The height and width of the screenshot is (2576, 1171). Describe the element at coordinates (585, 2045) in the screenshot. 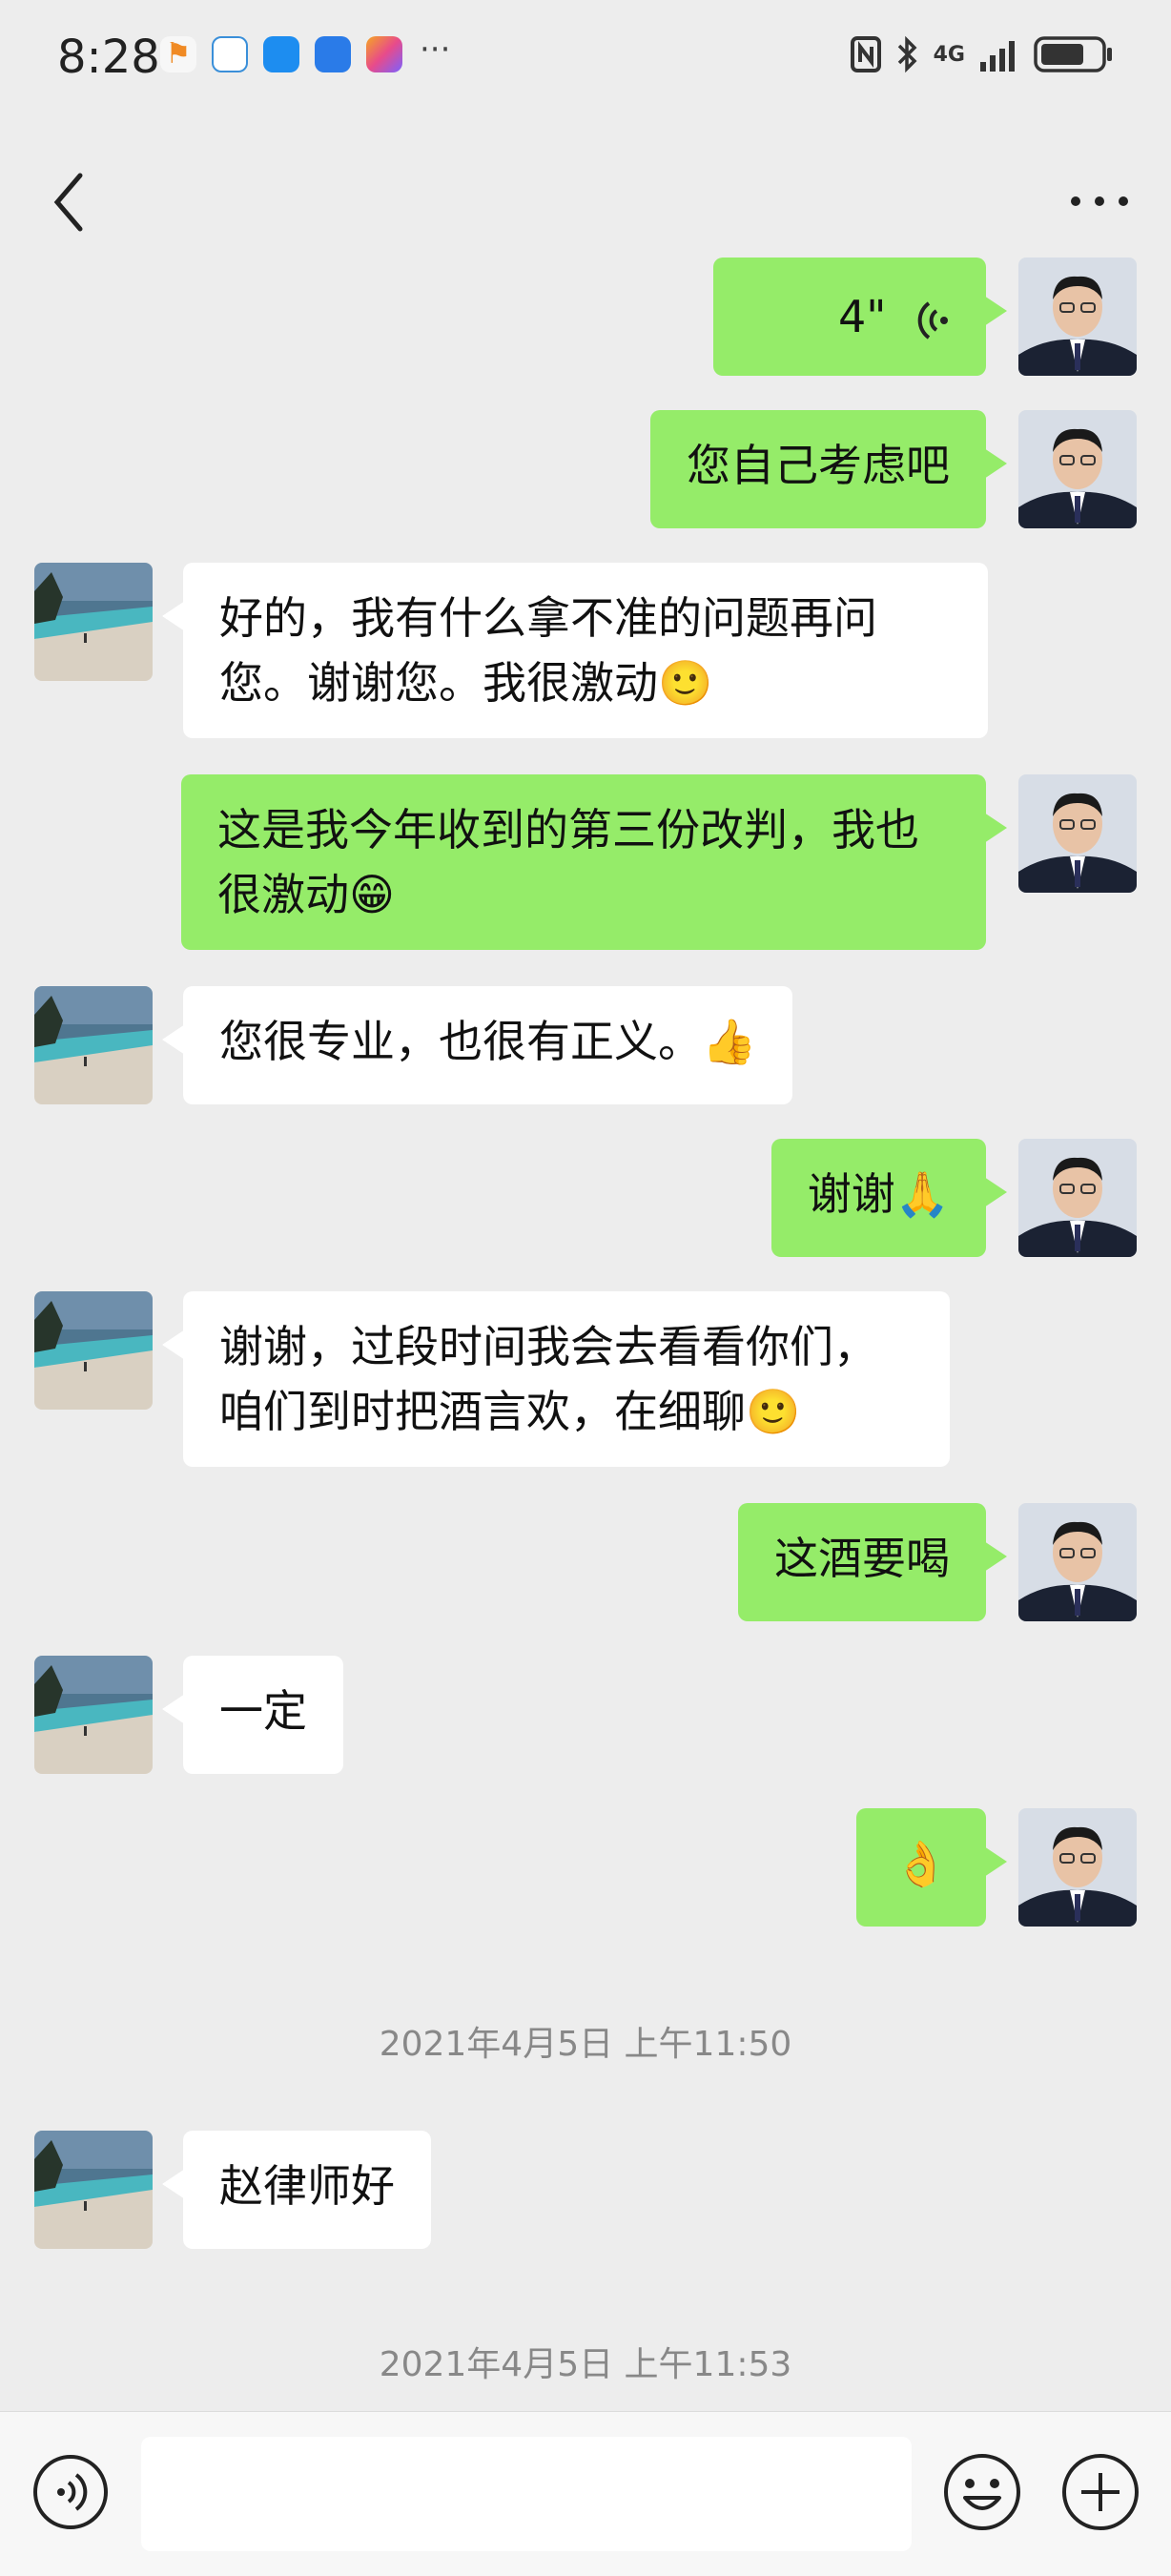

I see `chat-timestamp: 2021年4月5日 上午11:50` at that location.